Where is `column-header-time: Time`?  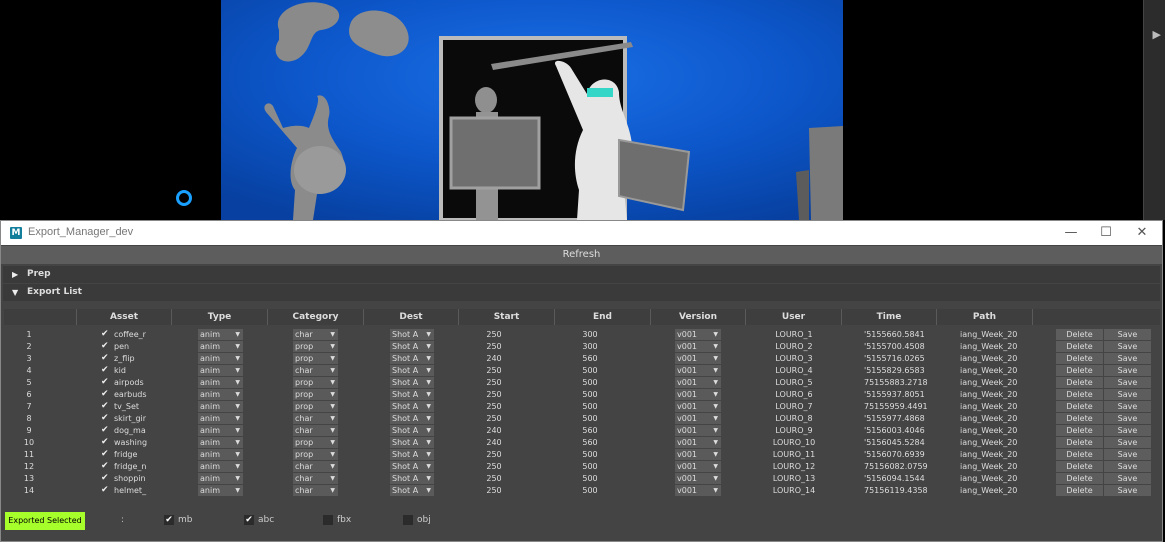 column-header-time: Time is located at coordinates (889, 317).